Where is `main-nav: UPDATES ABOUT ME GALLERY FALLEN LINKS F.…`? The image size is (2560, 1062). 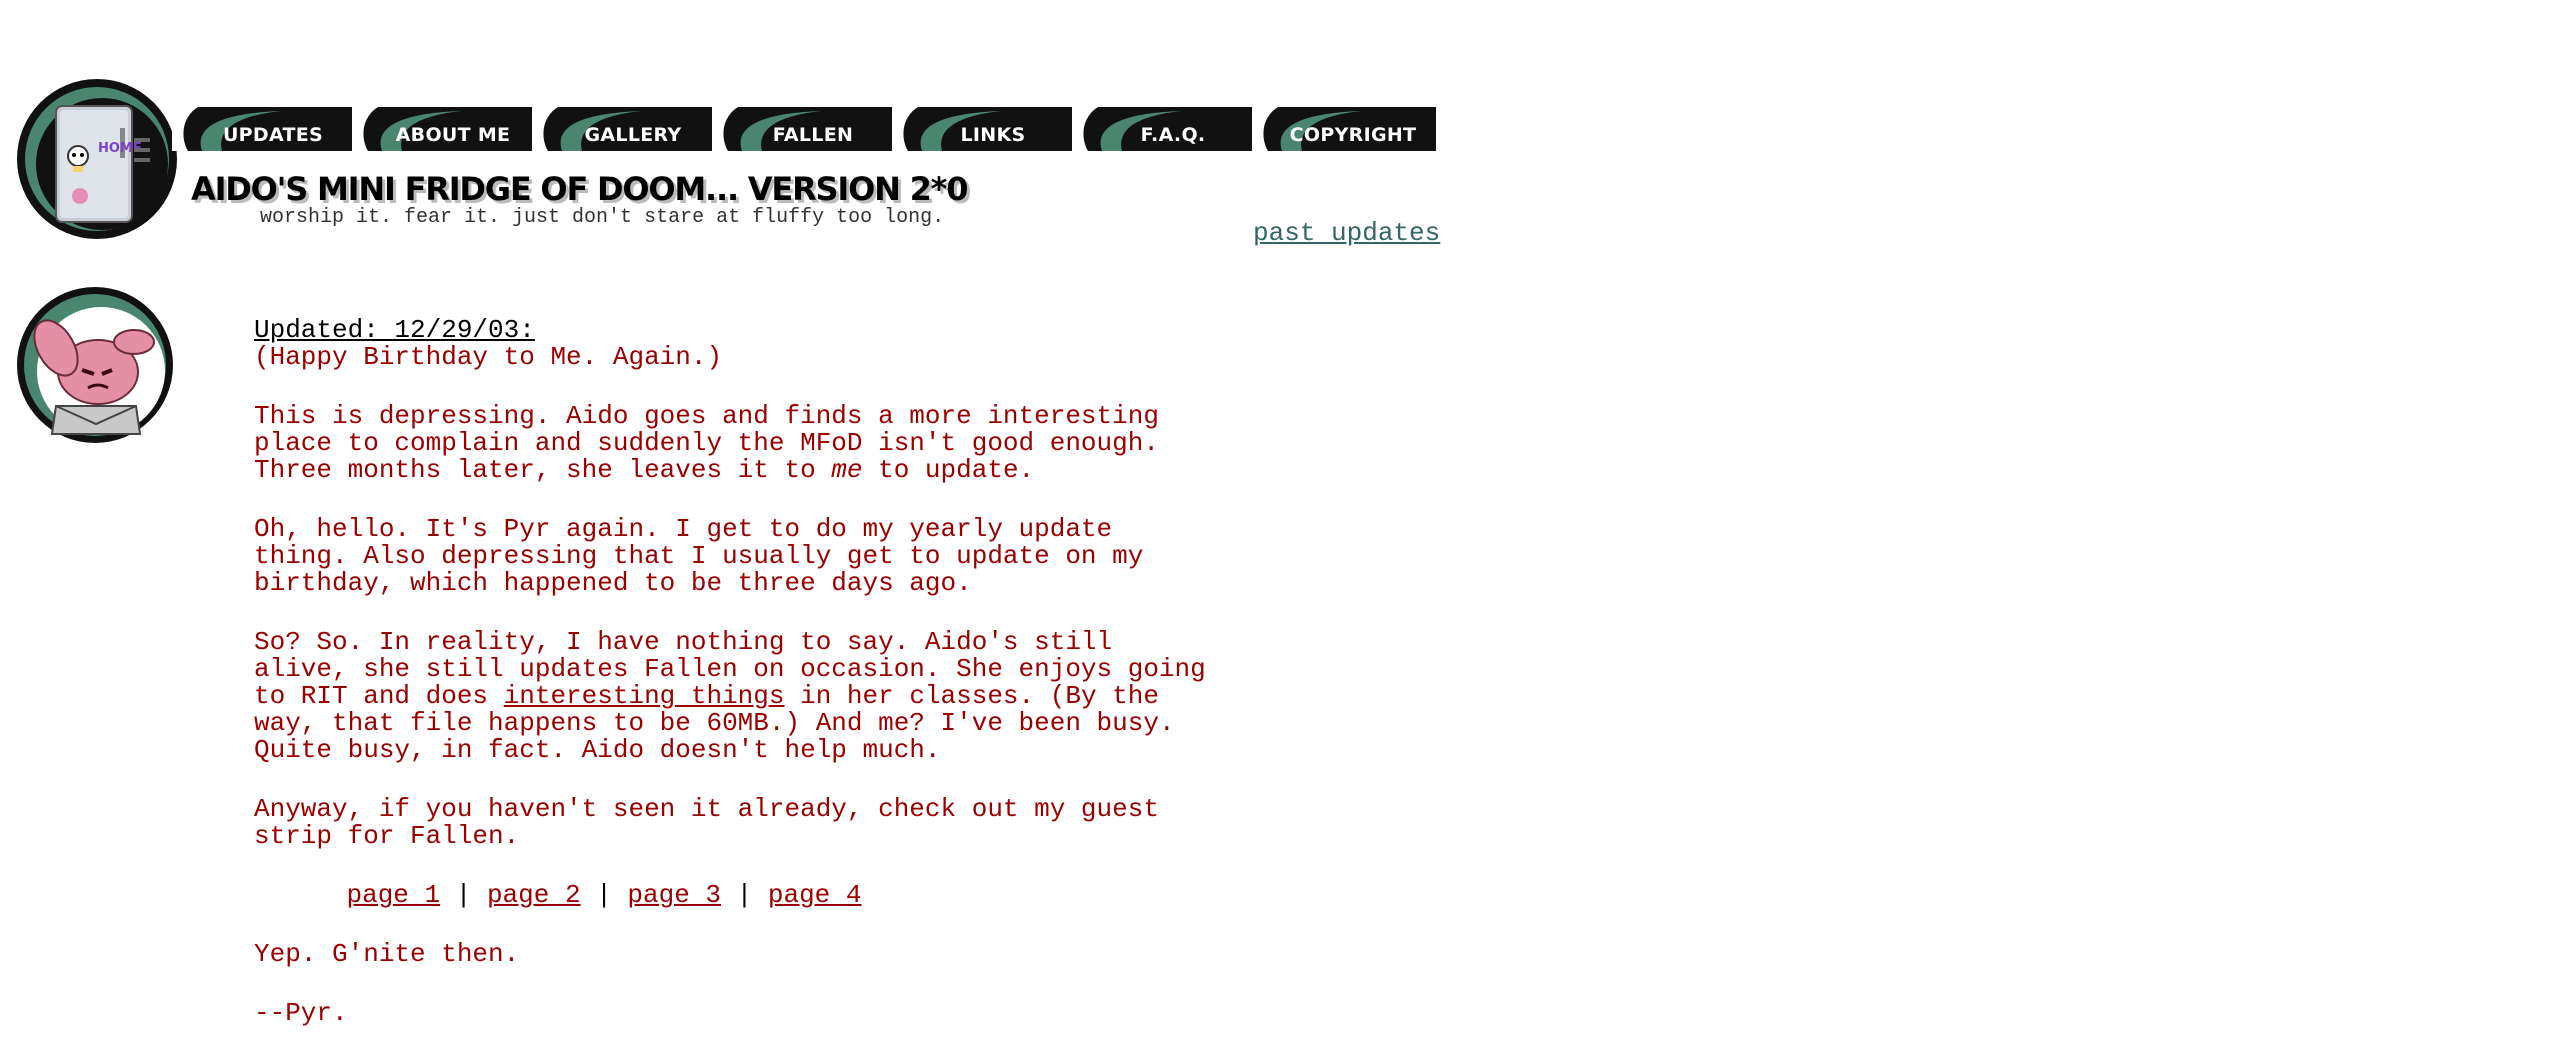
main-nav: UPDATES ABOUT ME GALLERY FALLEN LINKS F.… is located at coordinates (804, 129).